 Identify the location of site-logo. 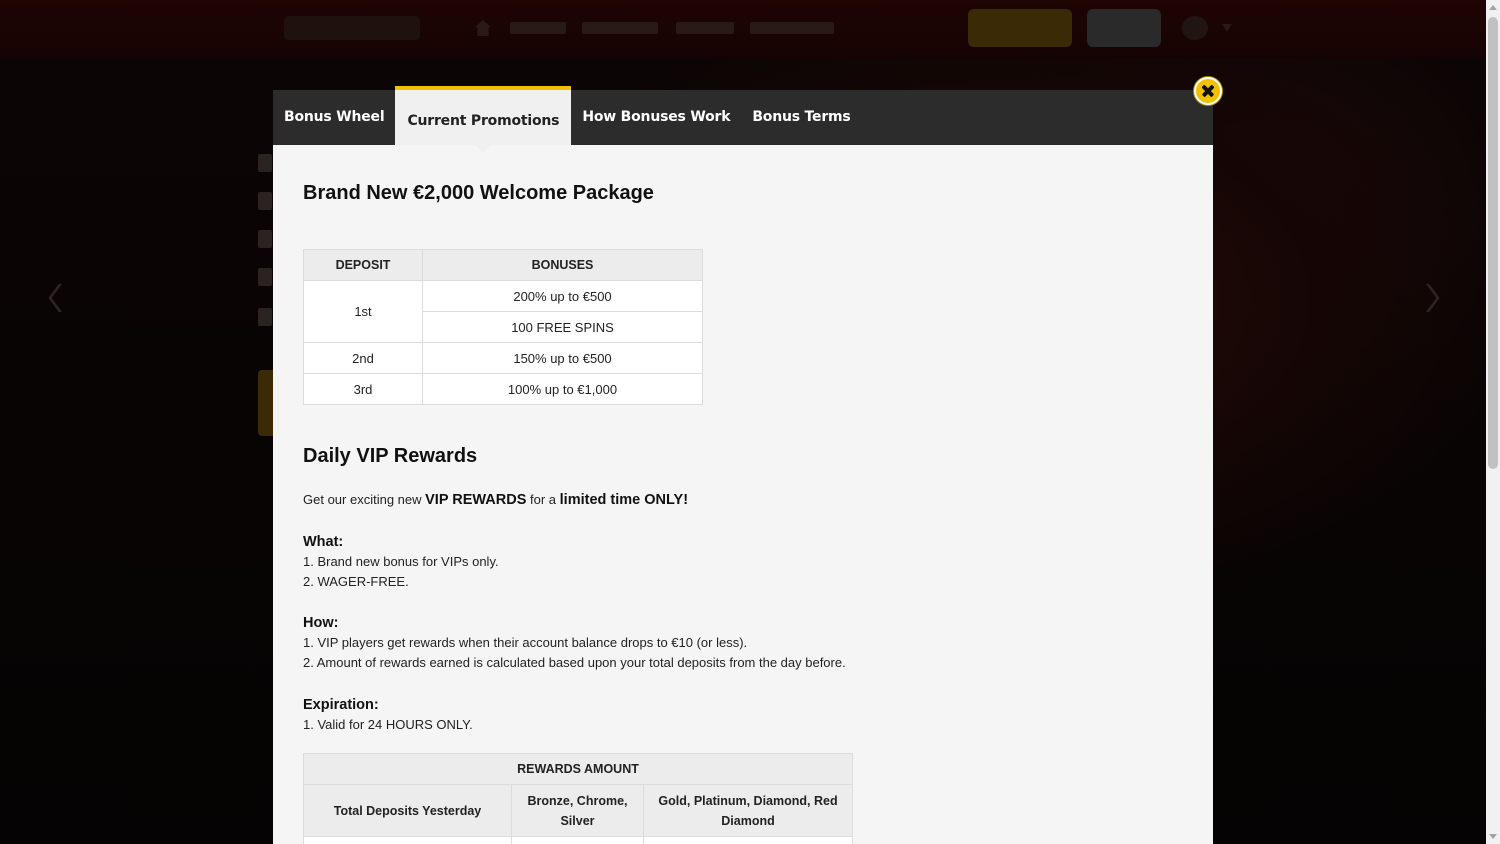
(352, 28).